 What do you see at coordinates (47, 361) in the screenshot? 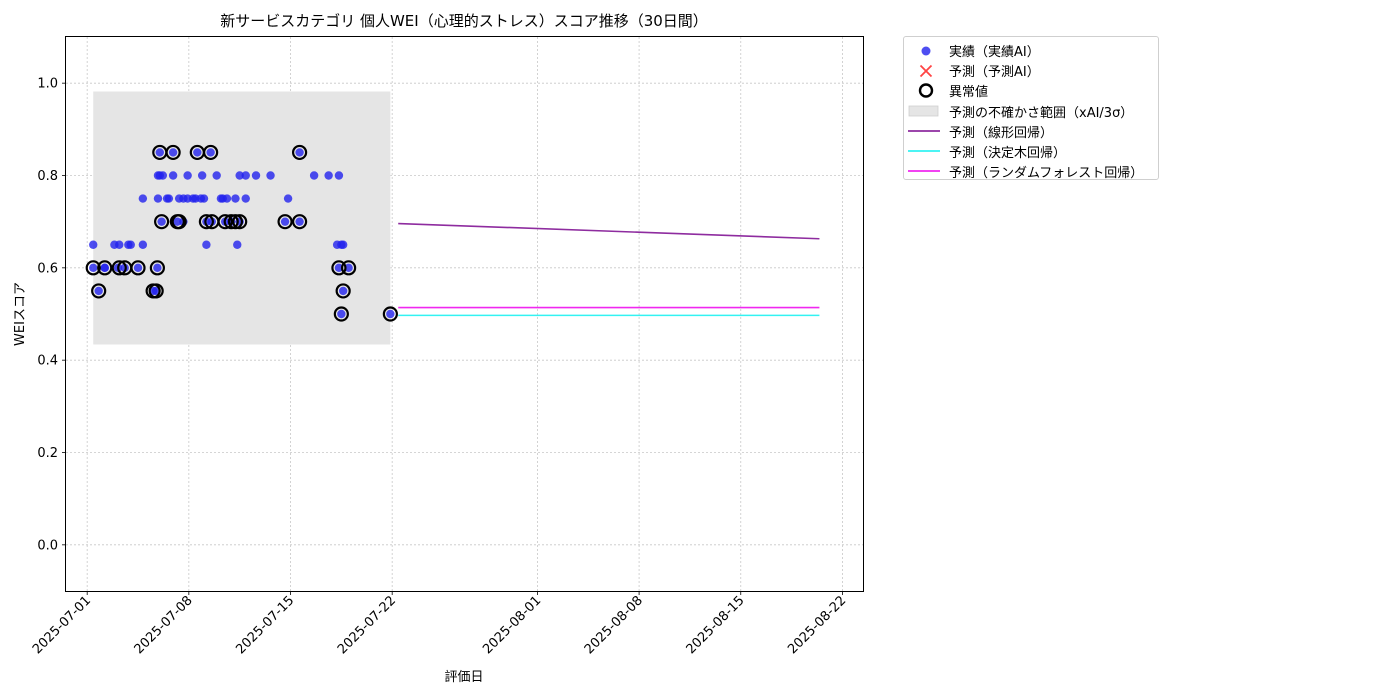
I see `y-tick-label: 0.4` at bounding box center [47, 361].